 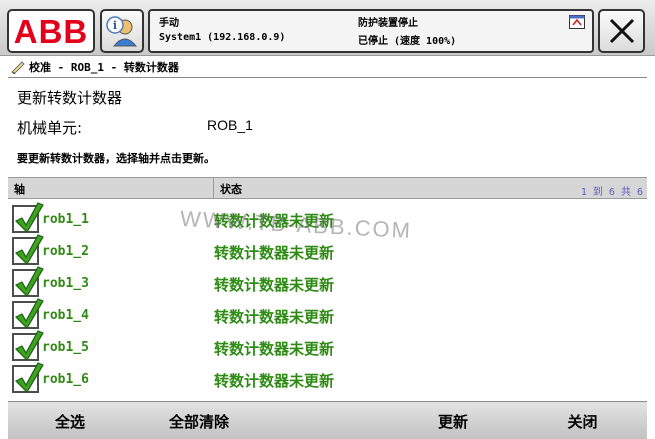 I want to click on instruction-text: 要更新转数计数器，选择轴并点击更新。, so click(x=116, y=158).